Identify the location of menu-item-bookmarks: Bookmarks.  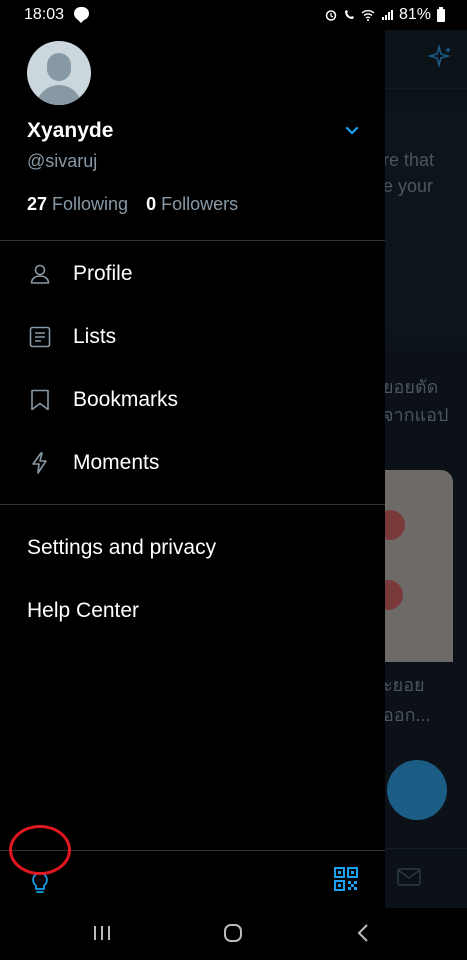
(192, 400).